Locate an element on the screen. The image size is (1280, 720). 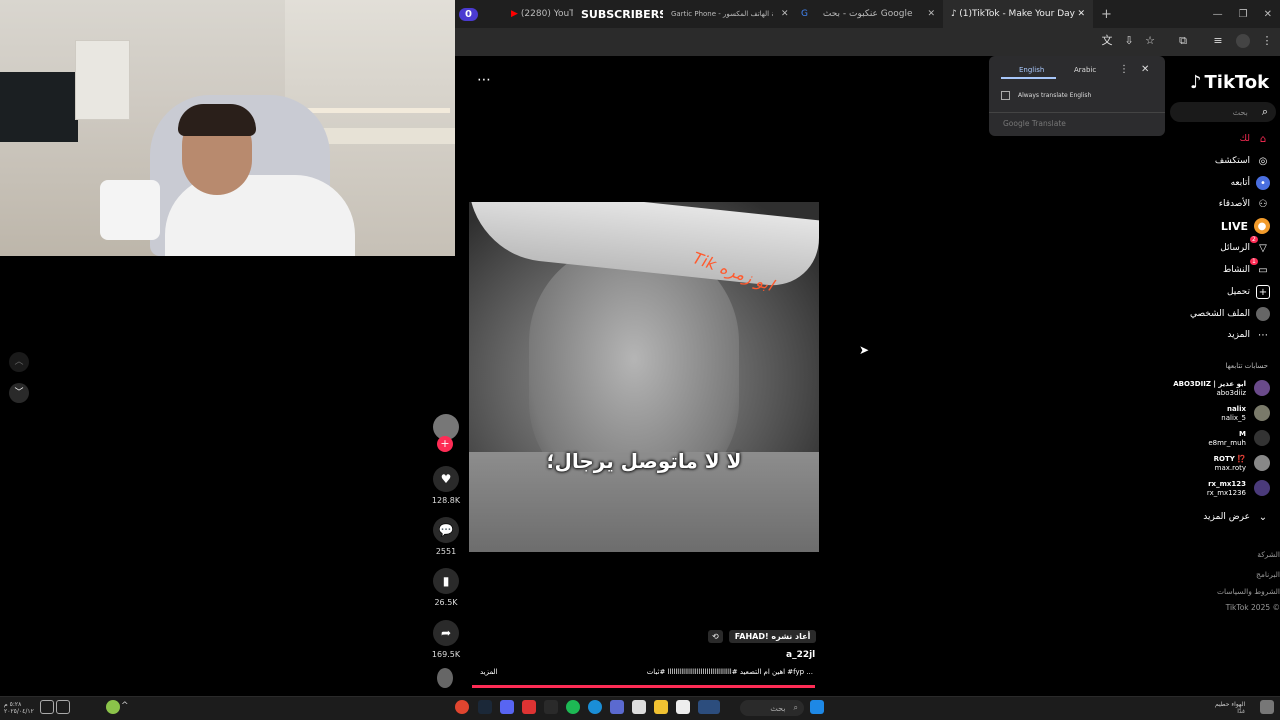
tab-youtube: ▶ (2280) YouTube is located at coordinates (538, 14).